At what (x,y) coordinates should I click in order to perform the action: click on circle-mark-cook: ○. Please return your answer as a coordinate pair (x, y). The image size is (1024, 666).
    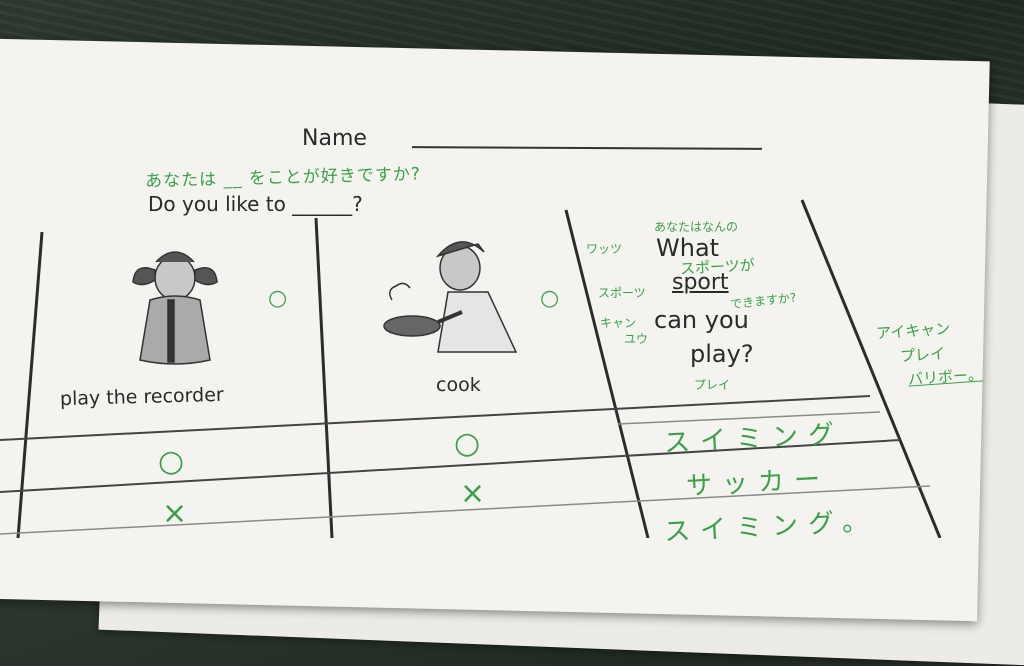
    Looking at the image, I should click on (550, 298).